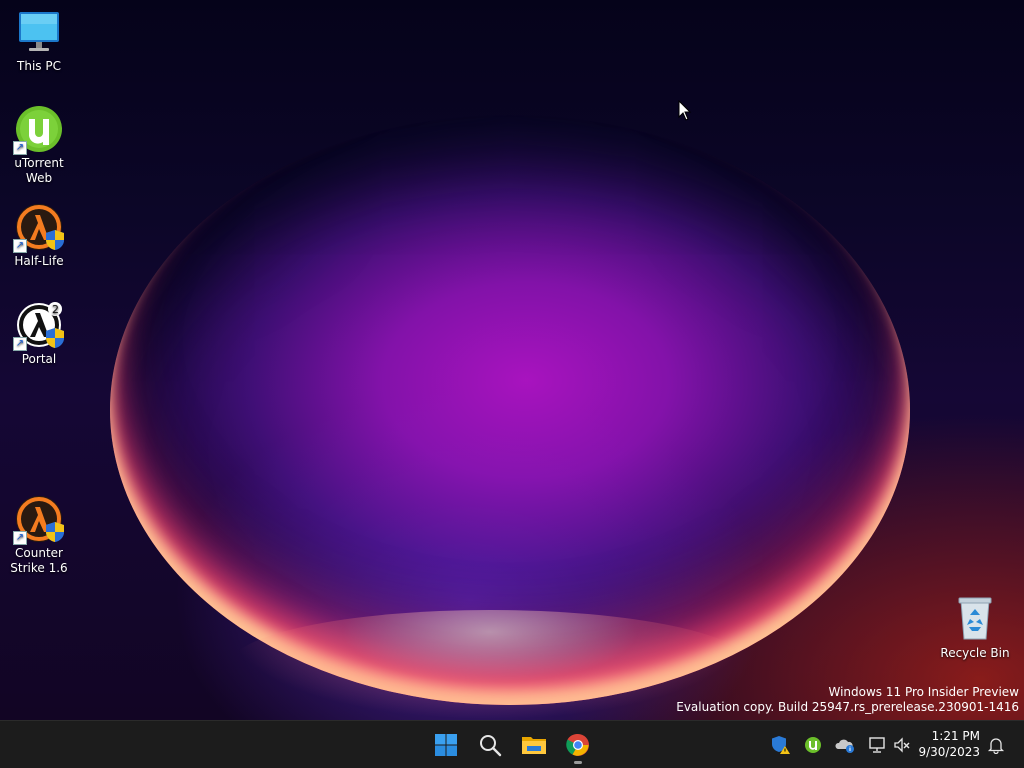 The height and width of the screenshot is (768, 1024). What do you see at coordinates (38, 520) in the screenshot?
I see `counter-strike-icon: ↗` at bounding box center [38, 520].